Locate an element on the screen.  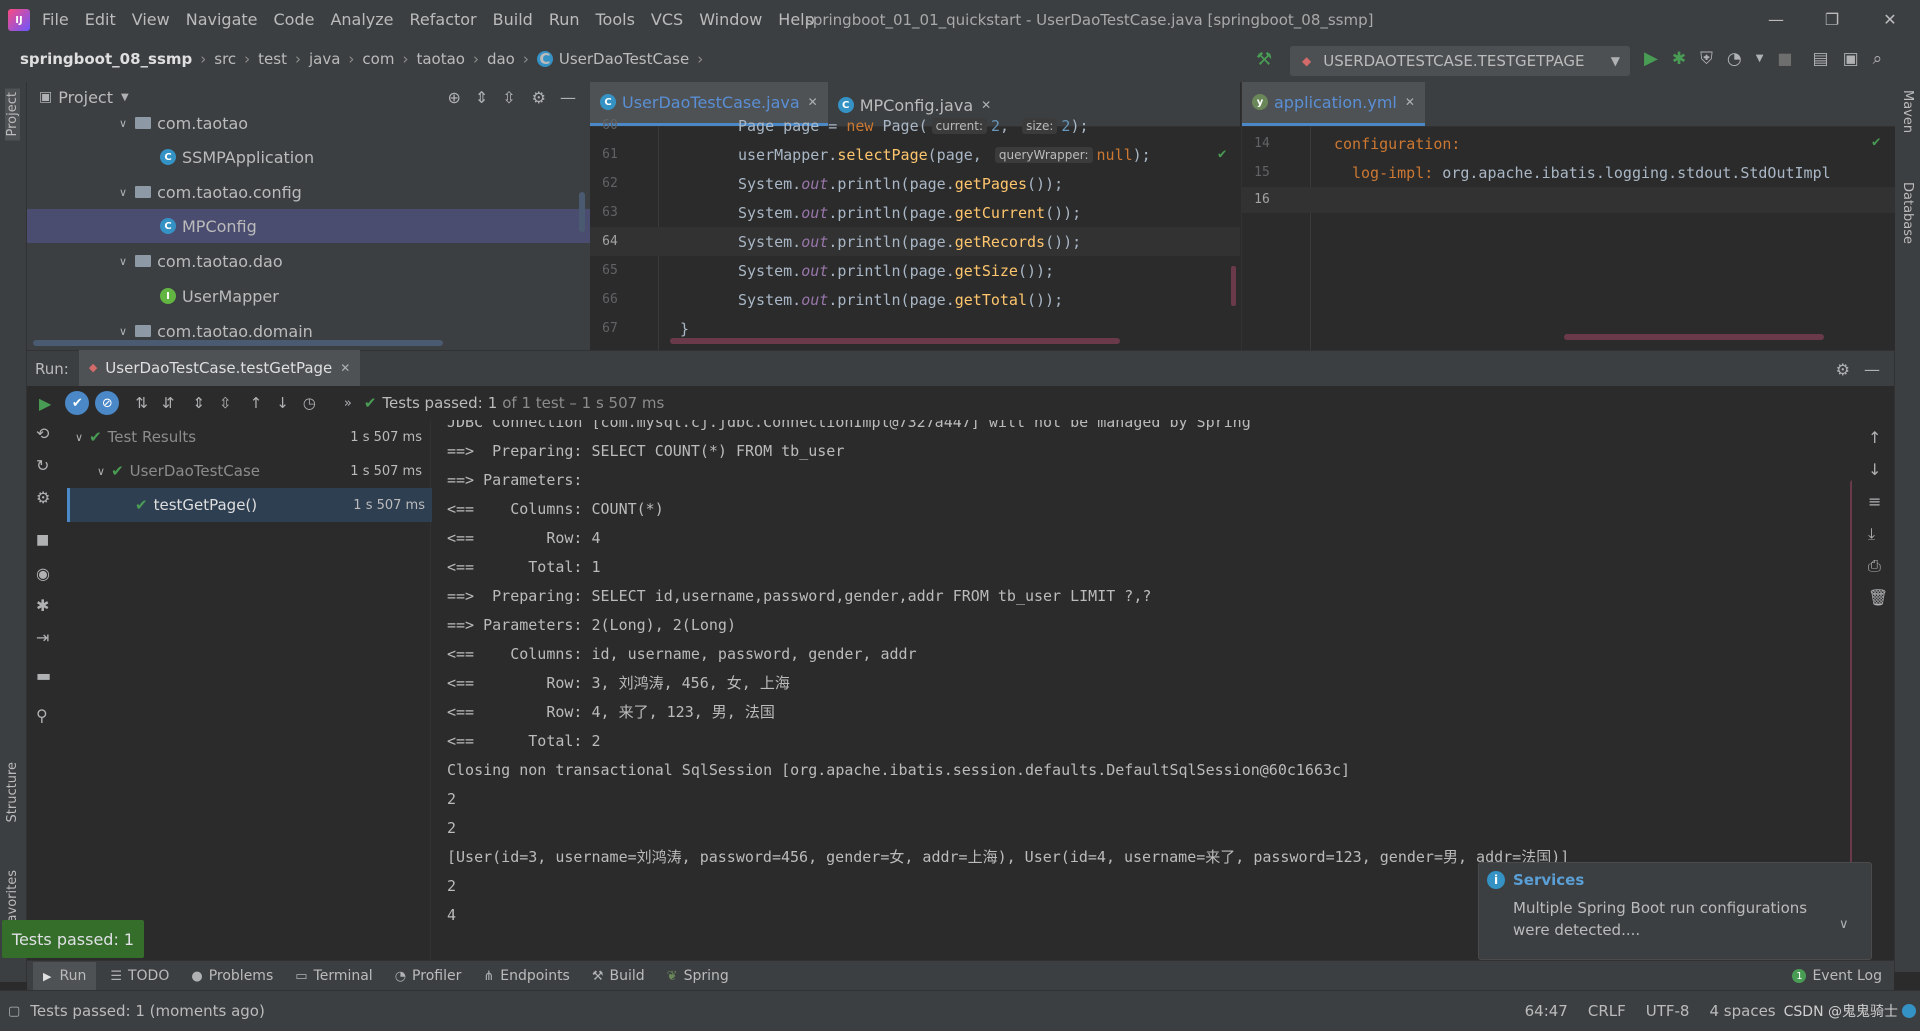
close-icon: ✕ is located at coordinates (1890, 19).